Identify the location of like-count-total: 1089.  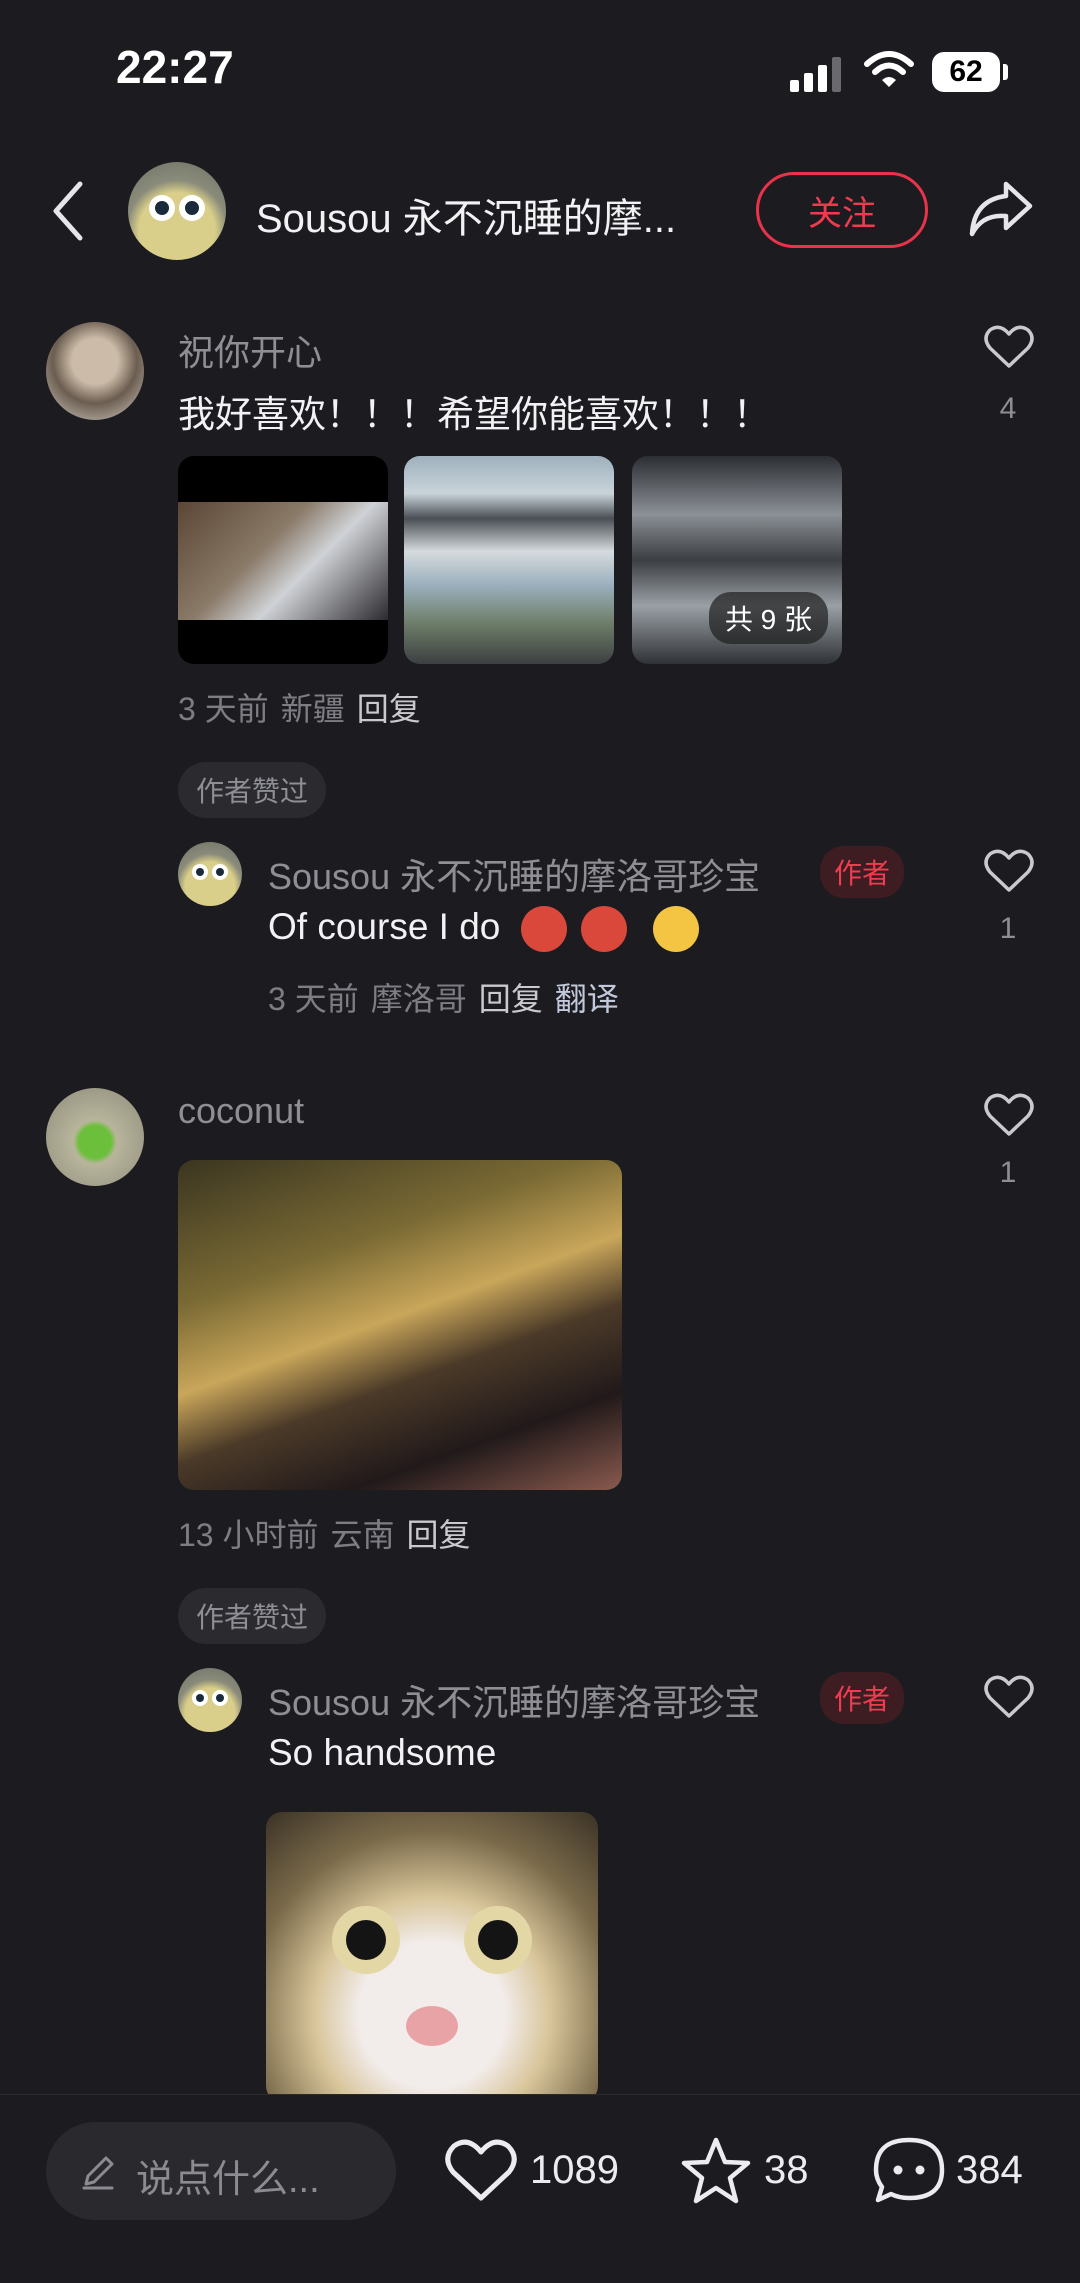
(574, 2170).